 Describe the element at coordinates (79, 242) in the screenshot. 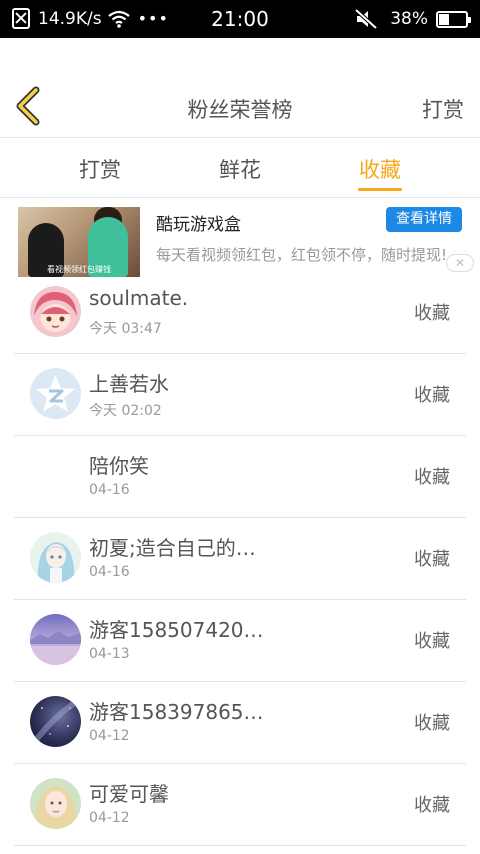

I see `ad-thumbnail: 看视频领红包赚钱` at that location.